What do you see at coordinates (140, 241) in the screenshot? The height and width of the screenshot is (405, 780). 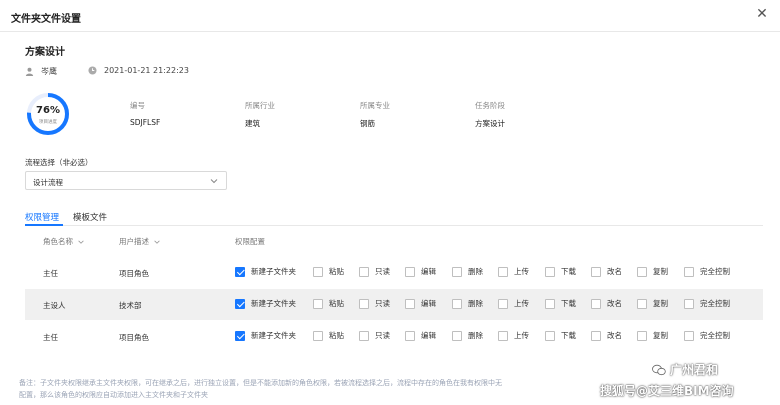 I see `column-header-desc: 用户描述` at bounding box center [140, 241].